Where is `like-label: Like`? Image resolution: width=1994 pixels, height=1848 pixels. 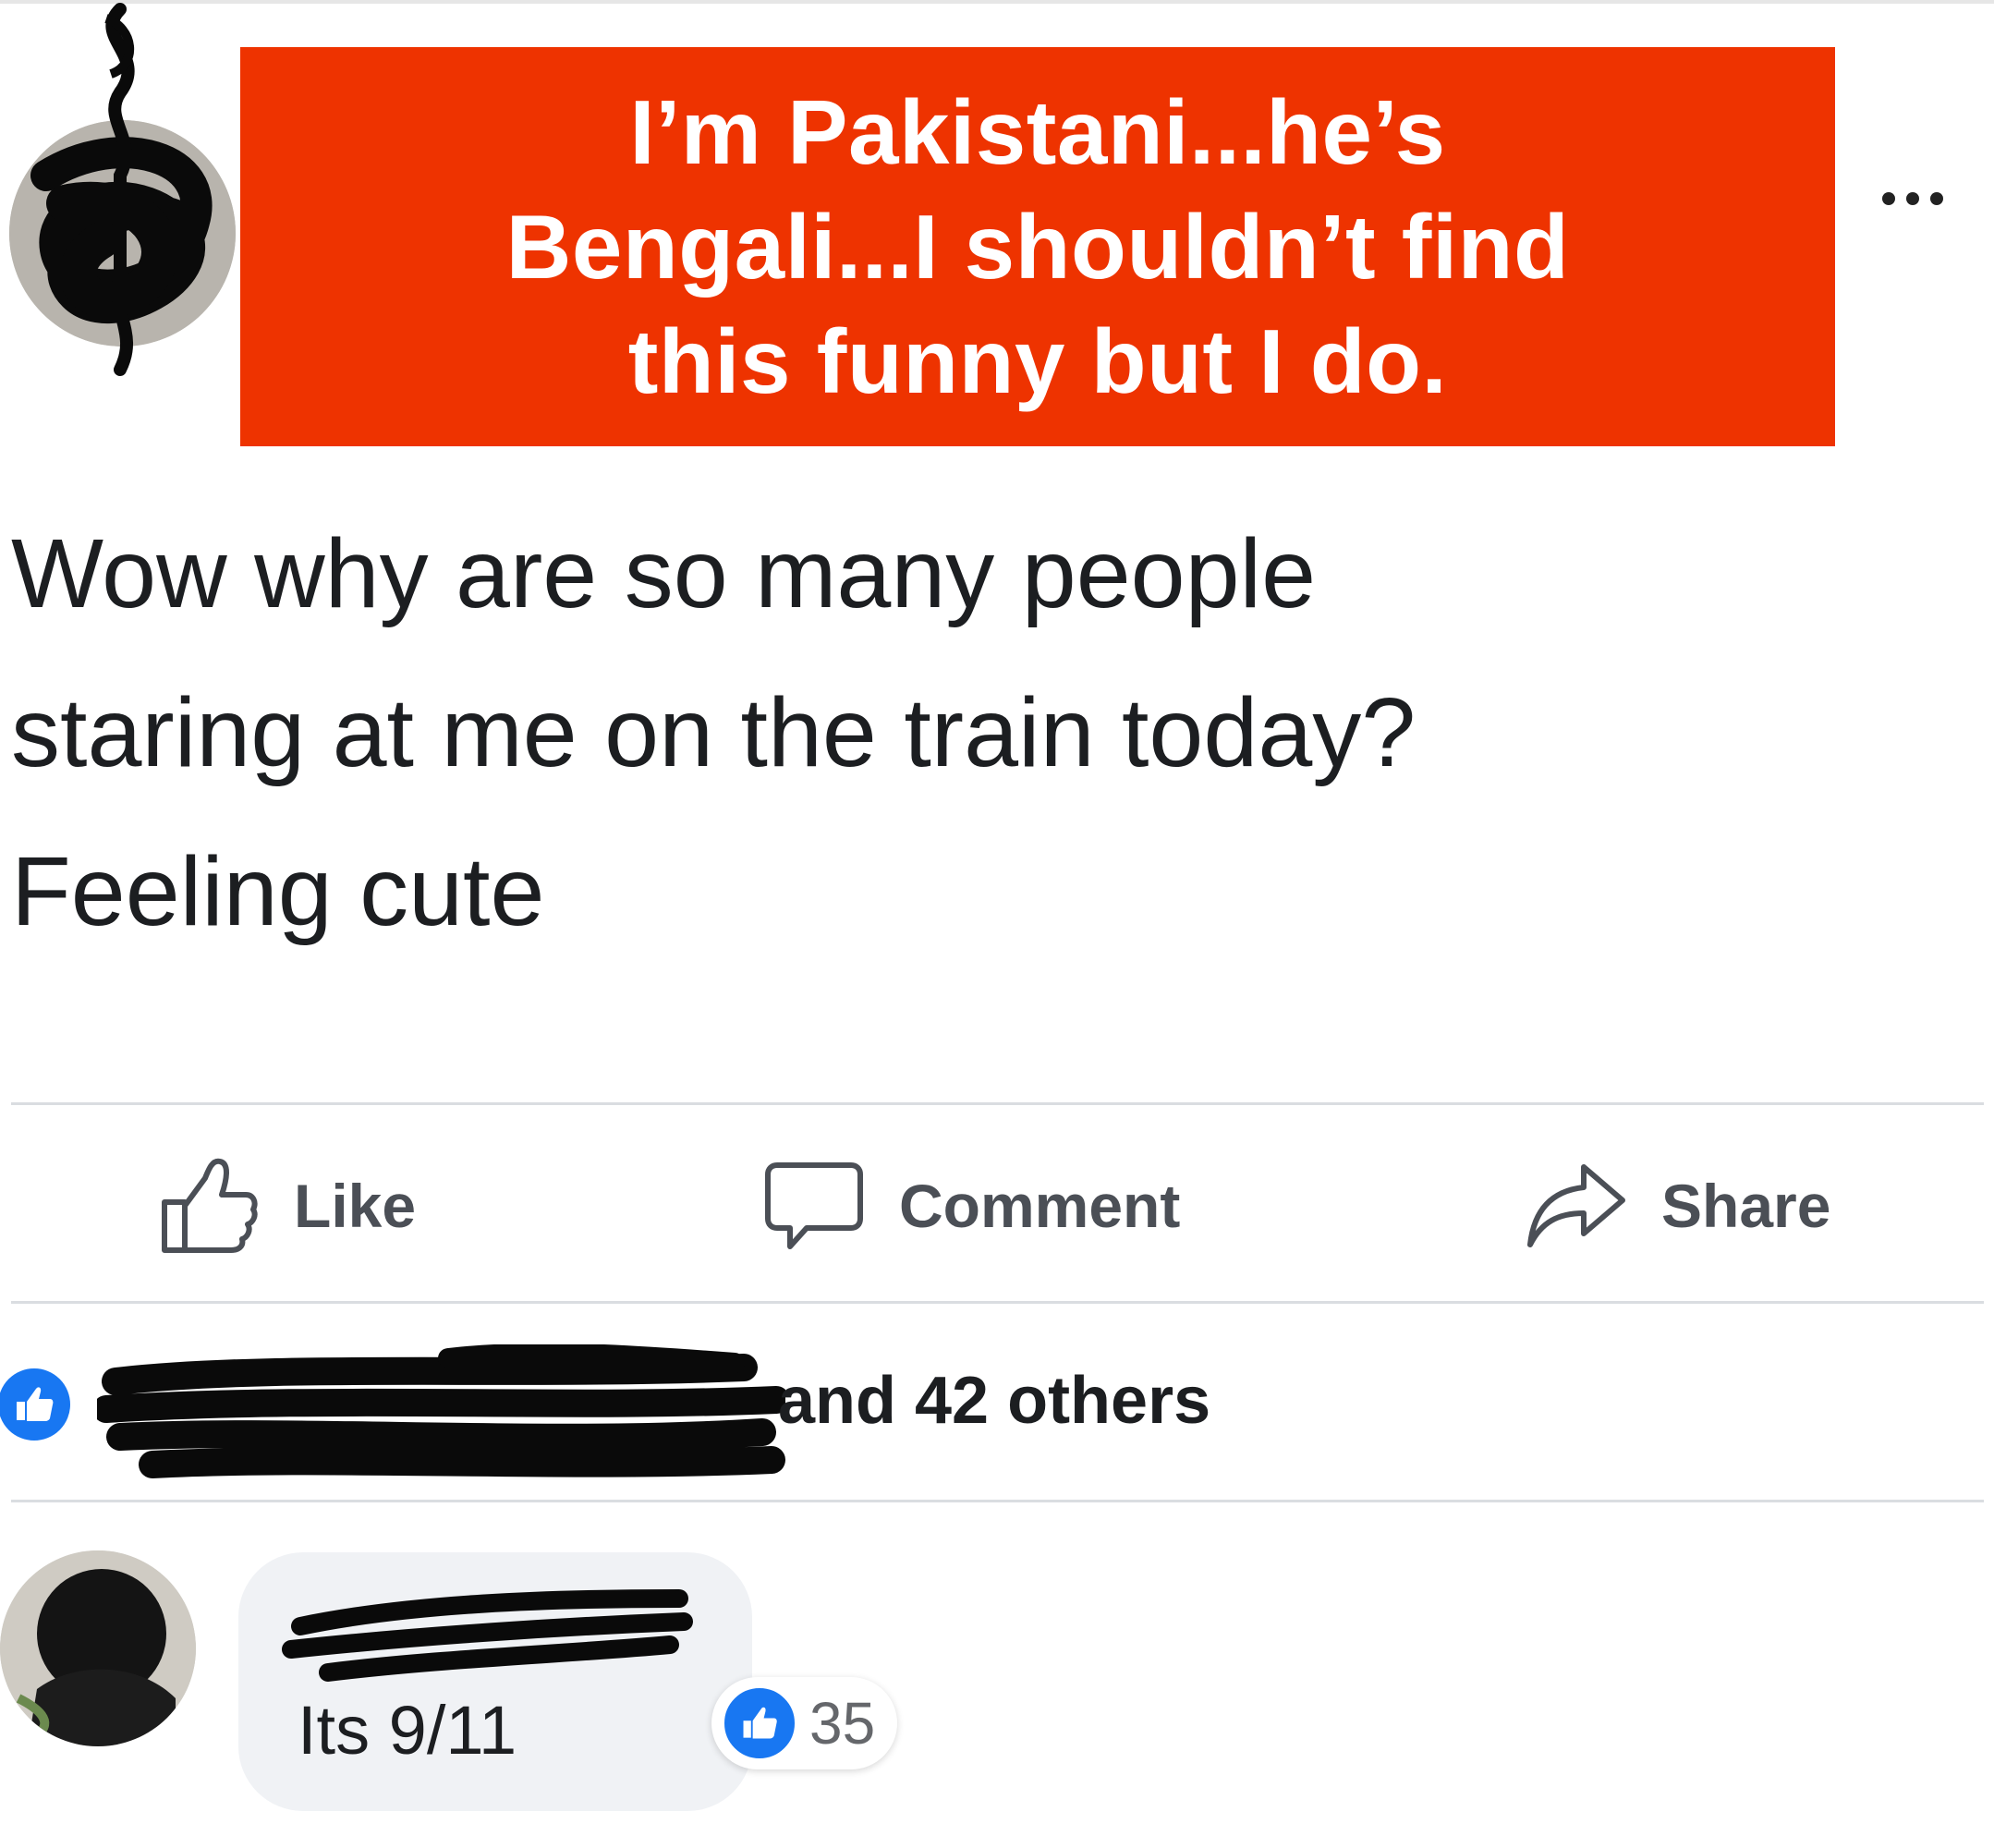 like-label: Like is located at coordinates (355, 1206).